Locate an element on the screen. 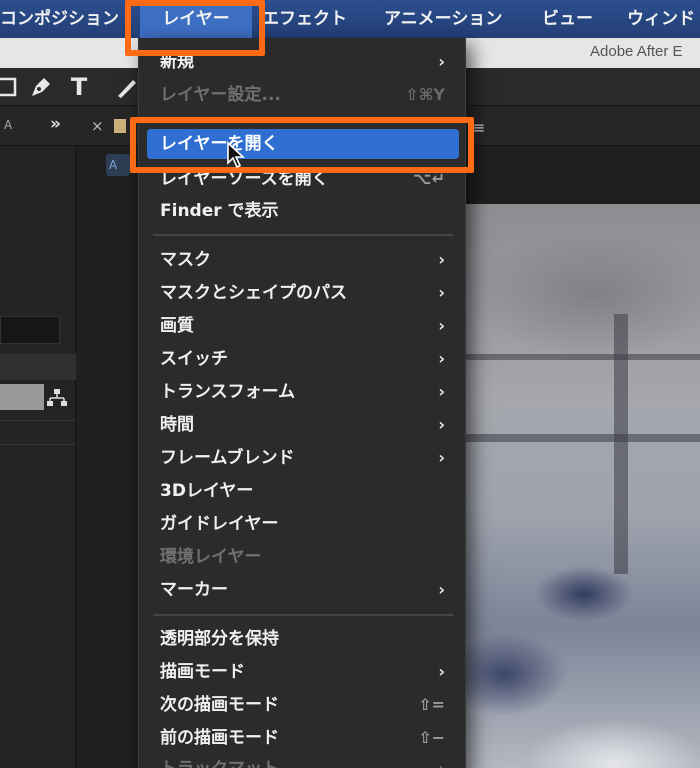 Image resolution: width=700 pixels, height=768 pixels. menu-item-layer-settings: レイヤー設定... ⇧⌘Y is located at coordinates (303, 95).